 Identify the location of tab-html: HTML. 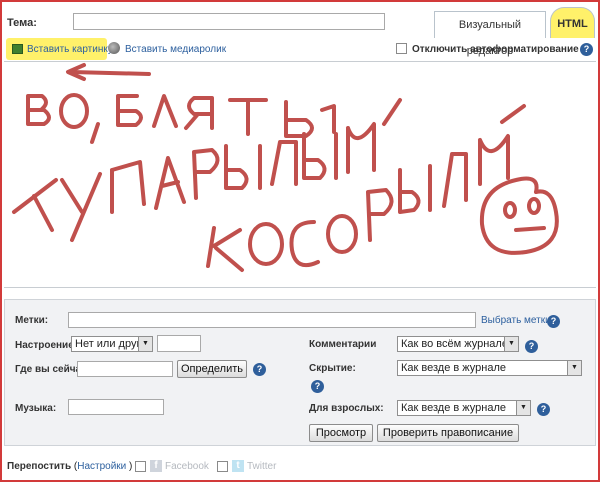
(572, 22).